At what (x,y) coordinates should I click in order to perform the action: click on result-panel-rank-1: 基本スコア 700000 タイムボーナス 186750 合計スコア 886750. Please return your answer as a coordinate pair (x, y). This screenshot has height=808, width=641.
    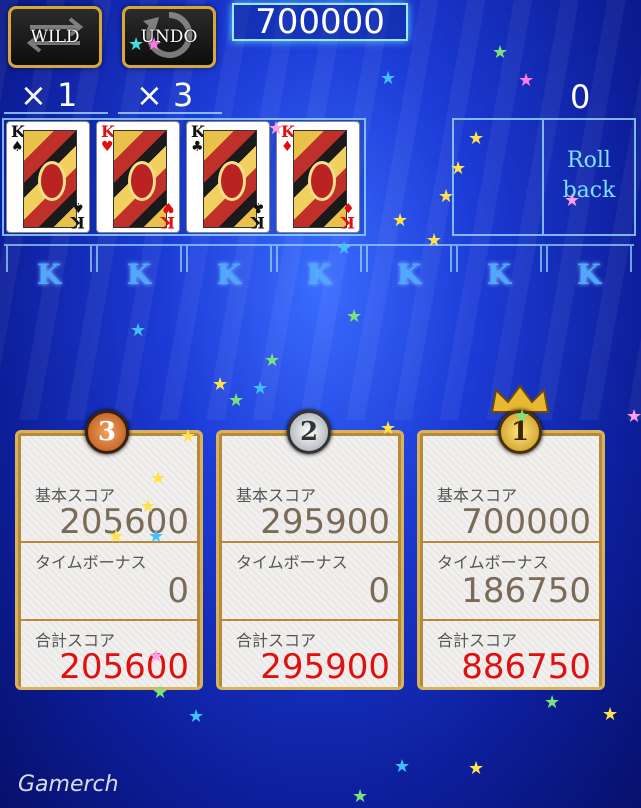
    Looking at the image, I should click on (511, 560).